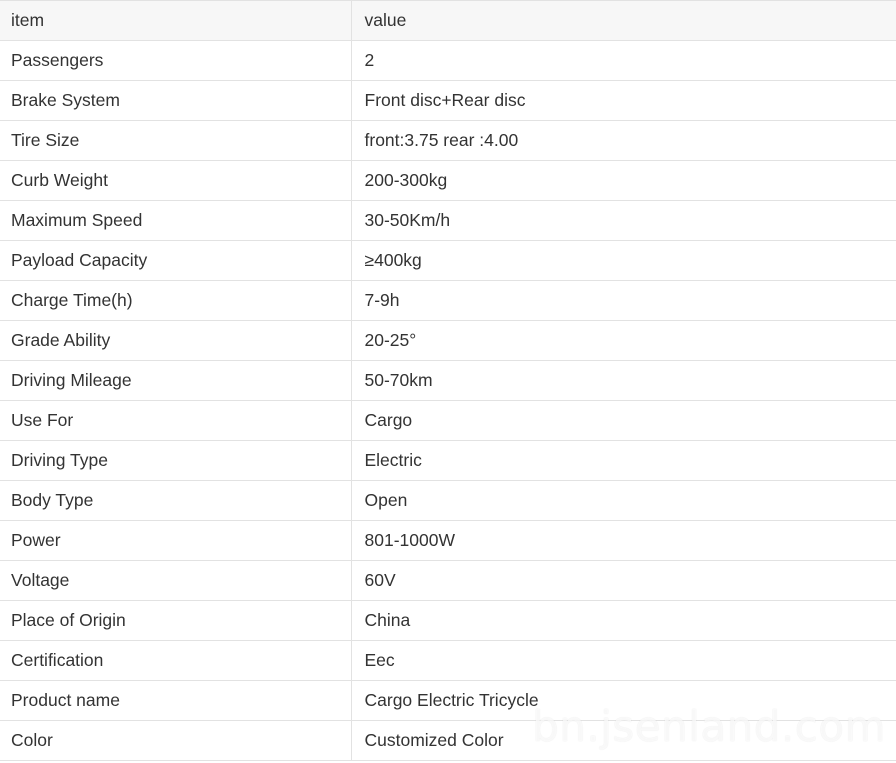 The width and height of the screenshot is (896, 763). I want to click on row-item: Brake System, so click(175, 100).